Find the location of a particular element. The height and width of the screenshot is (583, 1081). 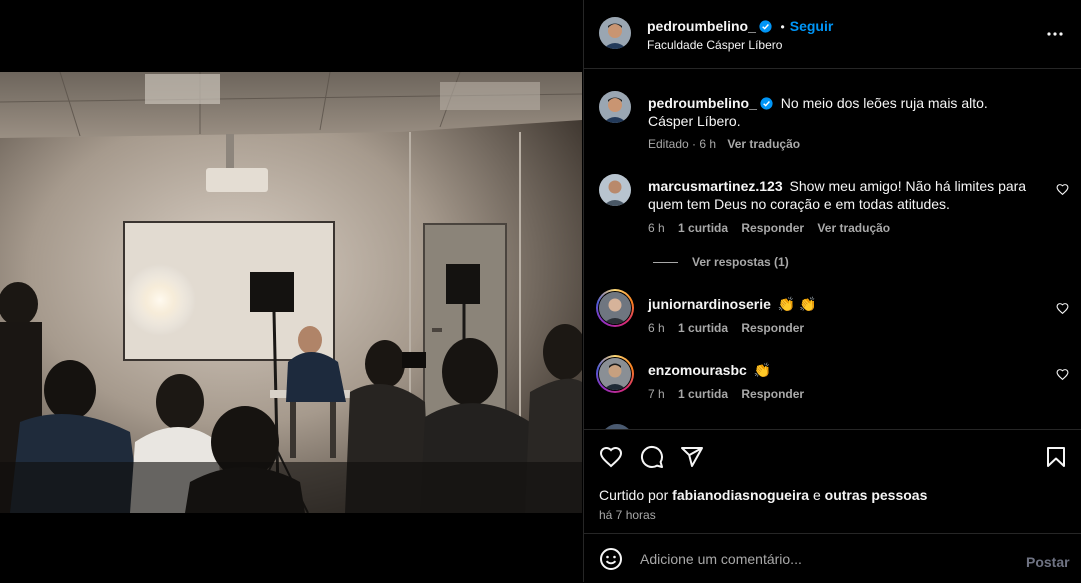

view-replies-link: Ver respostas (1) is located at coordinates (740, 262).